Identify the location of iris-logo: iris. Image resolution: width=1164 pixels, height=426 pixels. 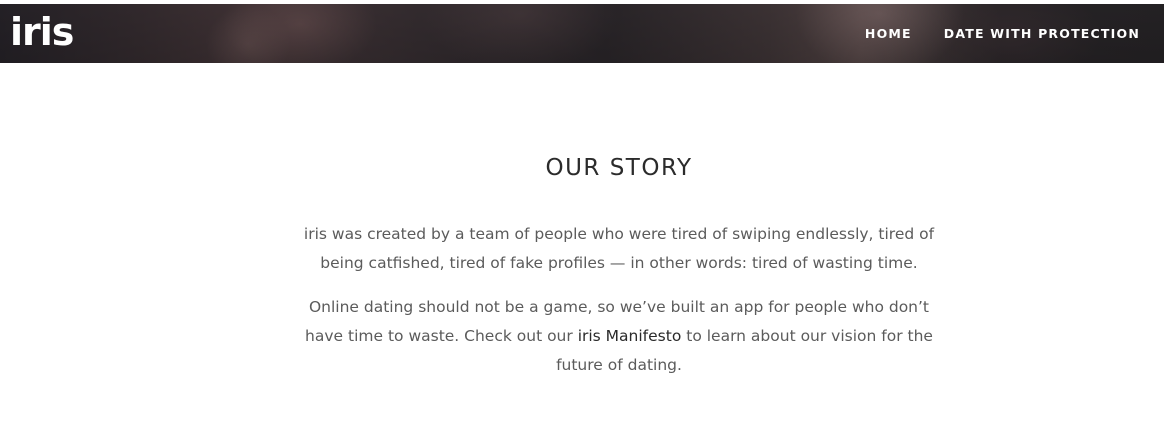
(42, 32).